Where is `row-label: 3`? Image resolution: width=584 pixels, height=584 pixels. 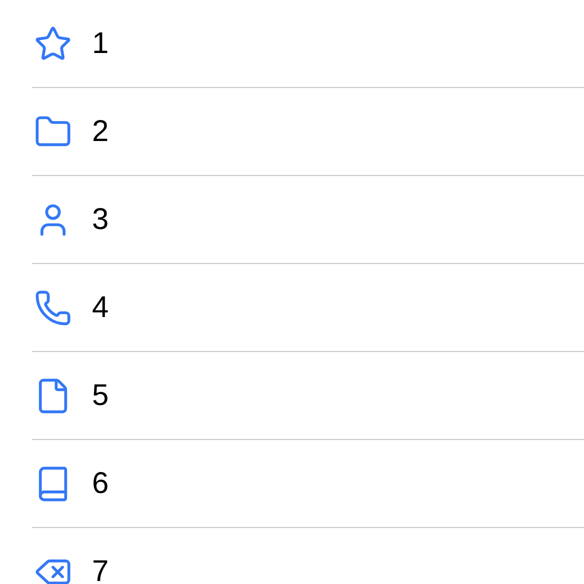 row-label: 3 is located at coordinates (100, 219).